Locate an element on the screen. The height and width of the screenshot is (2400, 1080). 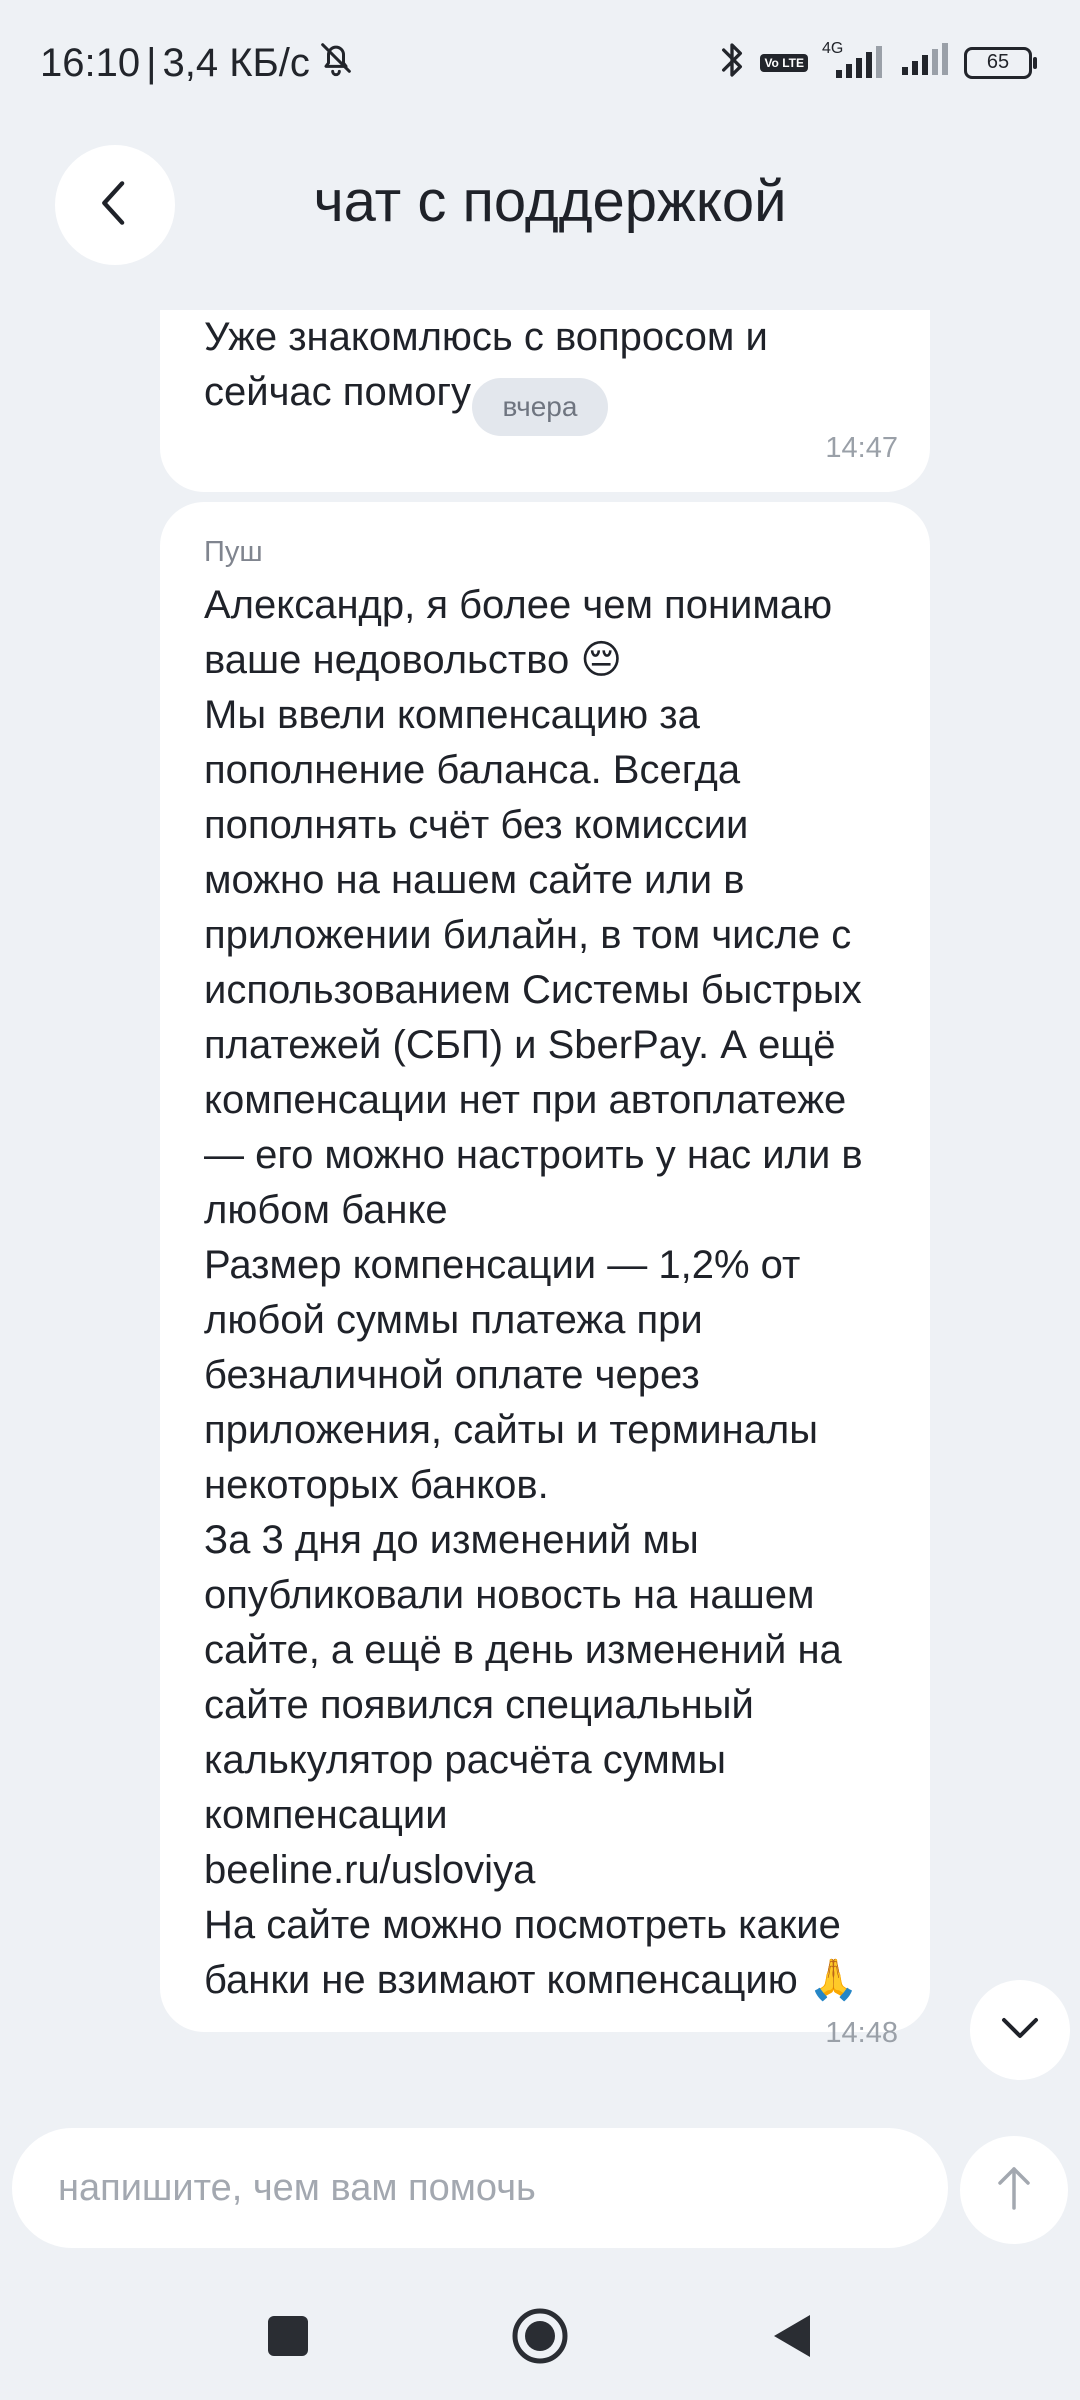
scroll-down-button is located at coordinates (1020, 2030).